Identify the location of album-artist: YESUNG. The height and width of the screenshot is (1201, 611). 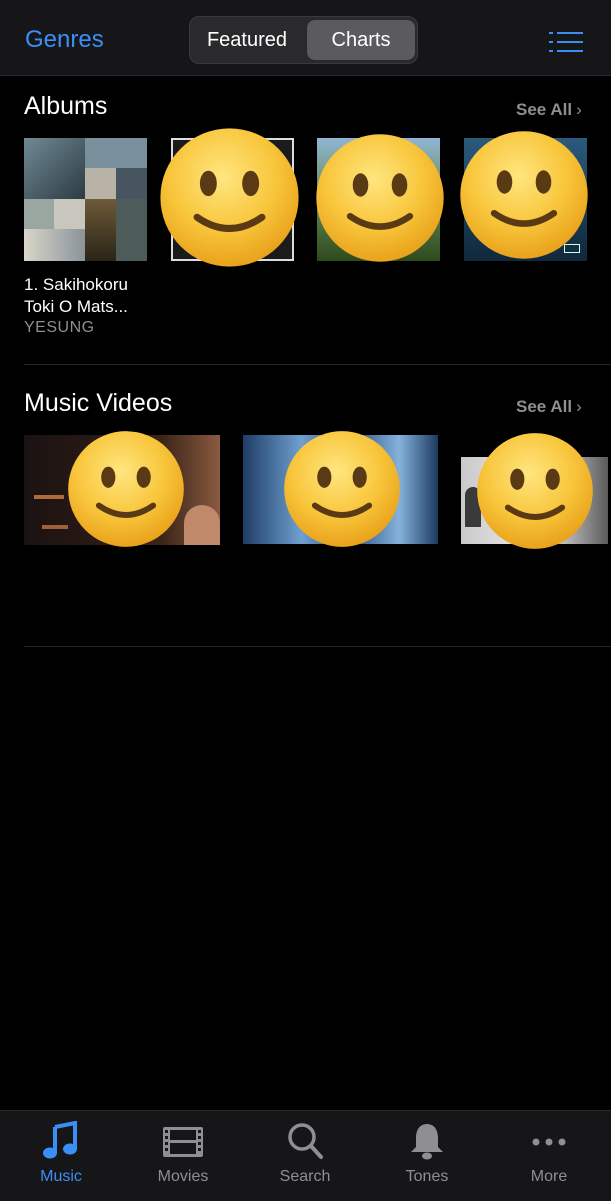
(59, 328).